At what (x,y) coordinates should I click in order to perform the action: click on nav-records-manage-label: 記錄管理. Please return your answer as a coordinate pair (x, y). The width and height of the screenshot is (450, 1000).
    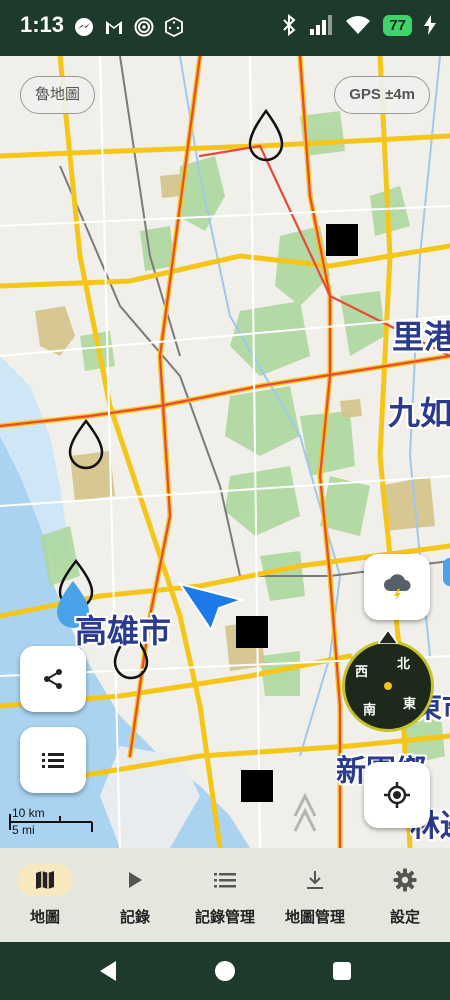
    Looking at the image, I should click on (224, 917).